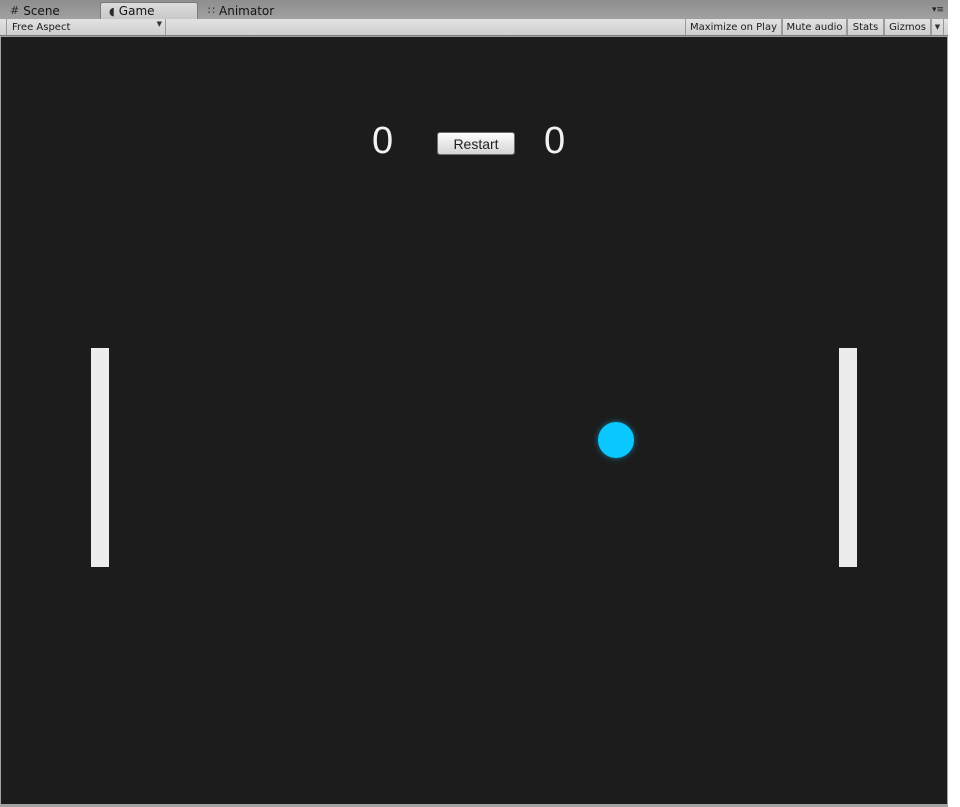 Image resolution: width=960 pixels, height=807 pixels. What do you see at coordinates (474, 9) in the screenshot?
I see `tab-bar: # Scene ◖ Game ∷ Animator ▾≡` at bounding box center [474, 9].